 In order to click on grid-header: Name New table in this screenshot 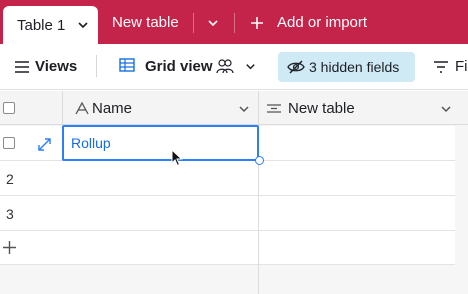, I will do `click(234, 108)`.